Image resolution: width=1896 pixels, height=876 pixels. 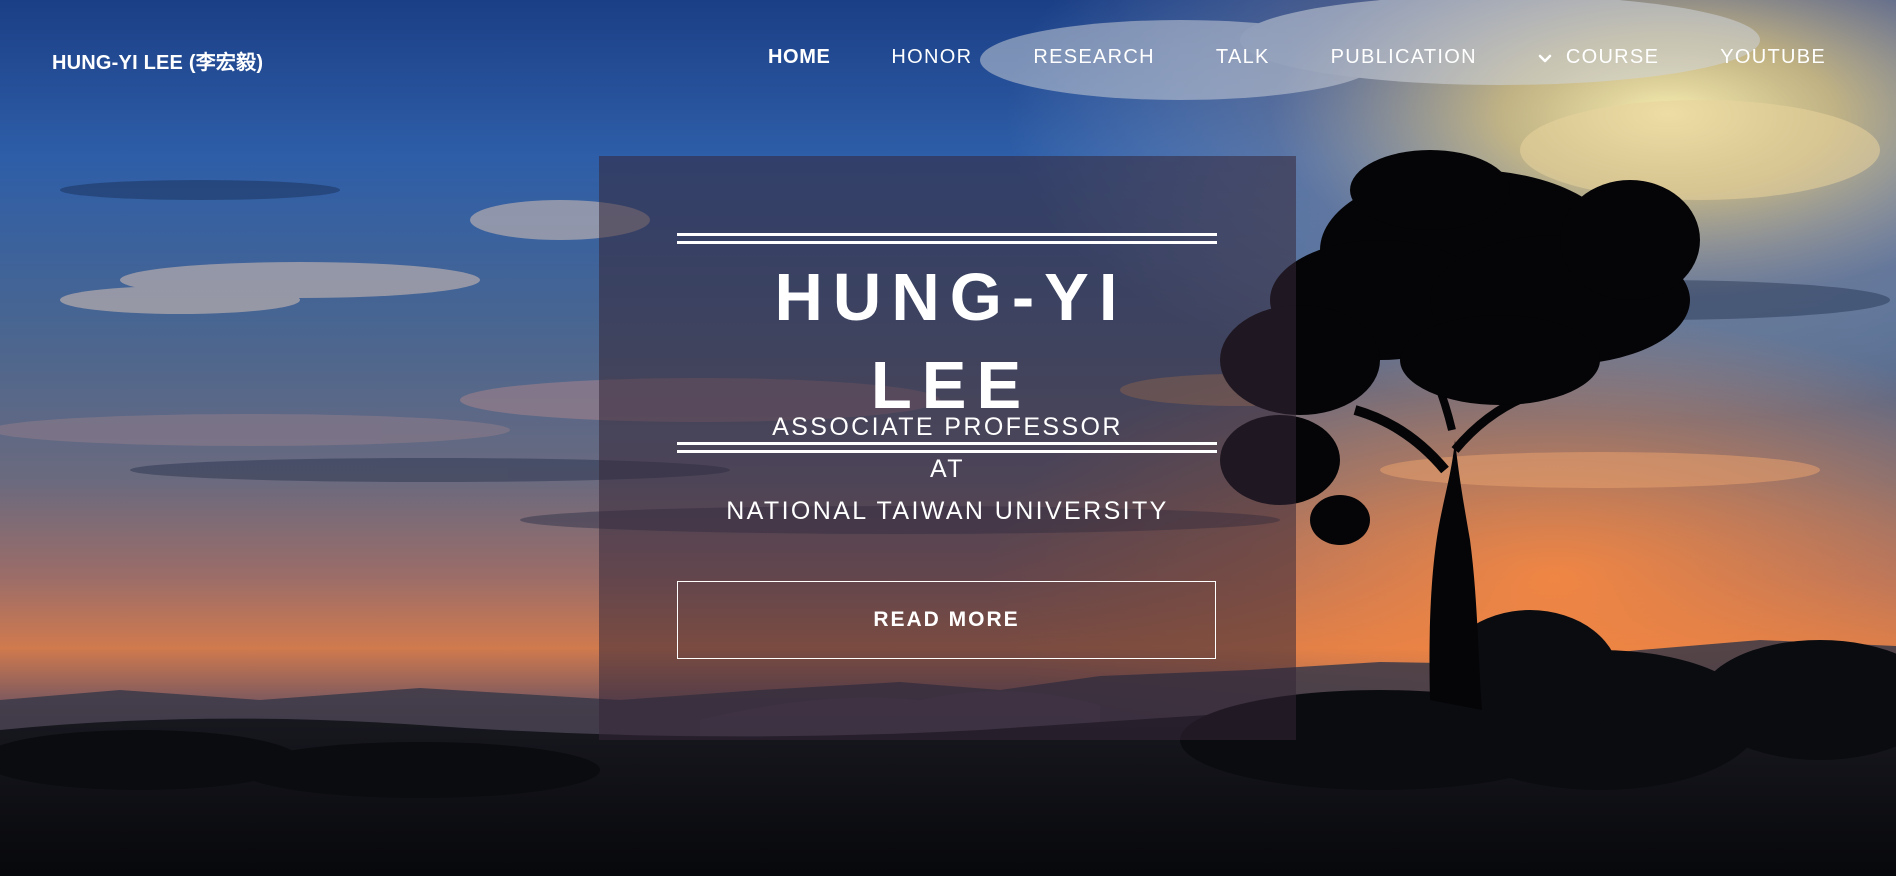 I want to click on chevron-down-icon, so click(x=1545, y=56).